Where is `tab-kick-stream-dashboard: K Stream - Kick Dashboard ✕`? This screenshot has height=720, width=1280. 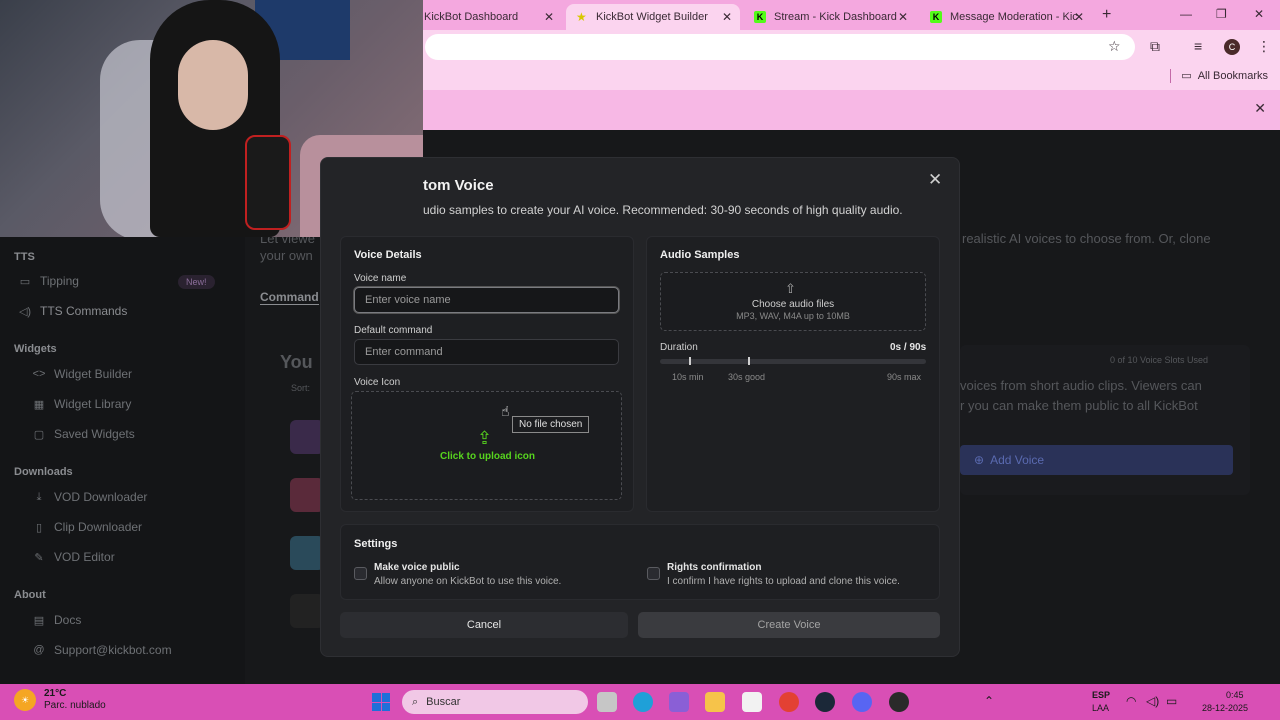 tab-kick-stream-dashboard: K Stream - Kick Dashboard ✕ is located at coordinates (830, 17).